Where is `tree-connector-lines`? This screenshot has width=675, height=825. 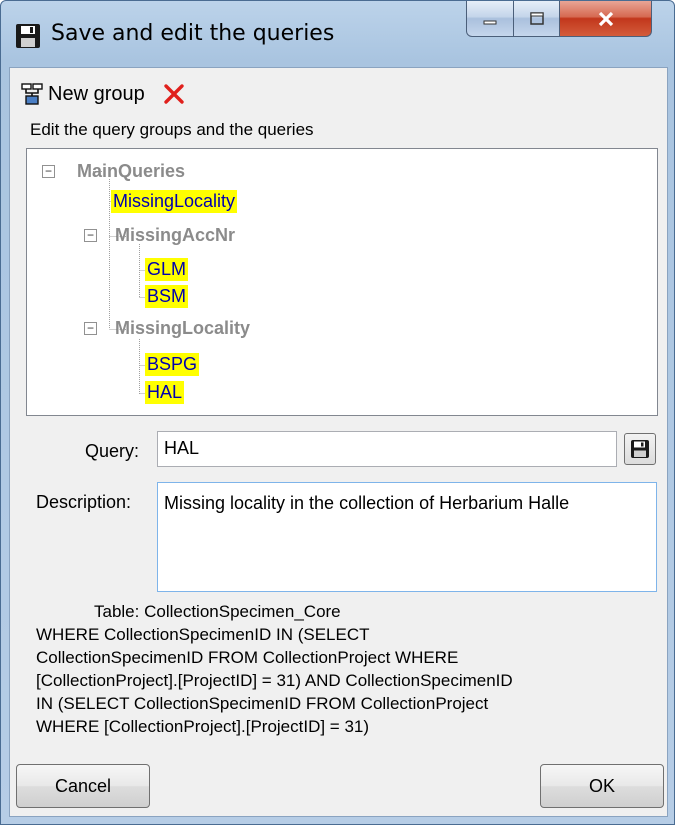
tree-connector-lines is located at coordinates (124, 282).